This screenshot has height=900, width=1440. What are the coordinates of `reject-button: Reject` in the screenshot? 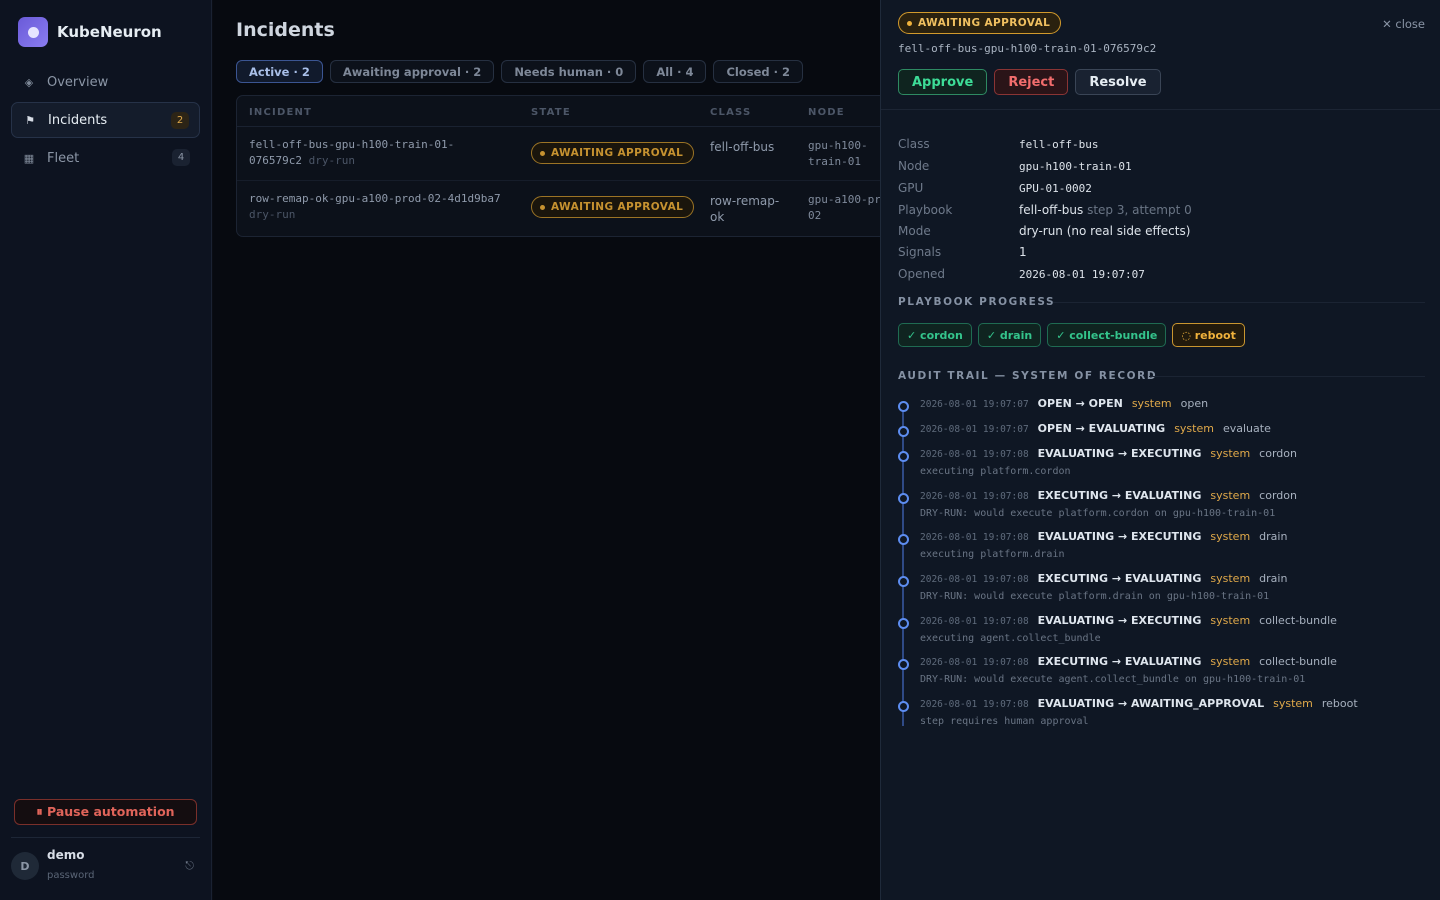 It's located at (1031, 82).